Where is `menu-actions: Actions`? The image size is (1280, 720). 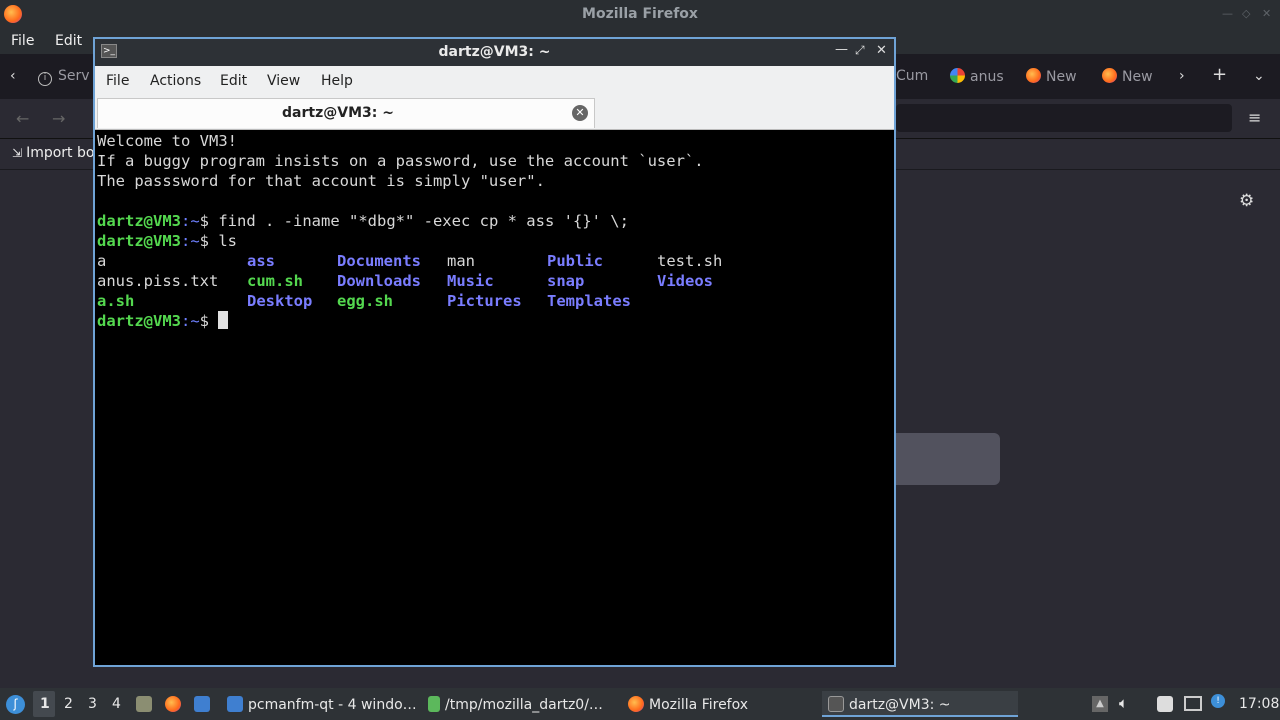 menu-actions: Actions is located at coordinates (175, 81).